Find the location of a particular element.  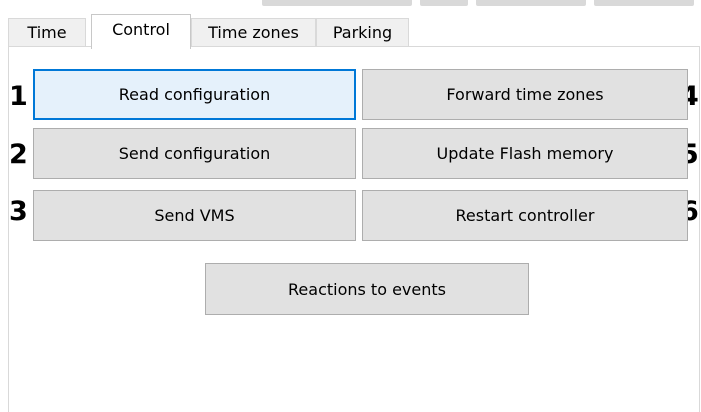

tab-time-zones: Time zones is located at coordinates (253, 32).